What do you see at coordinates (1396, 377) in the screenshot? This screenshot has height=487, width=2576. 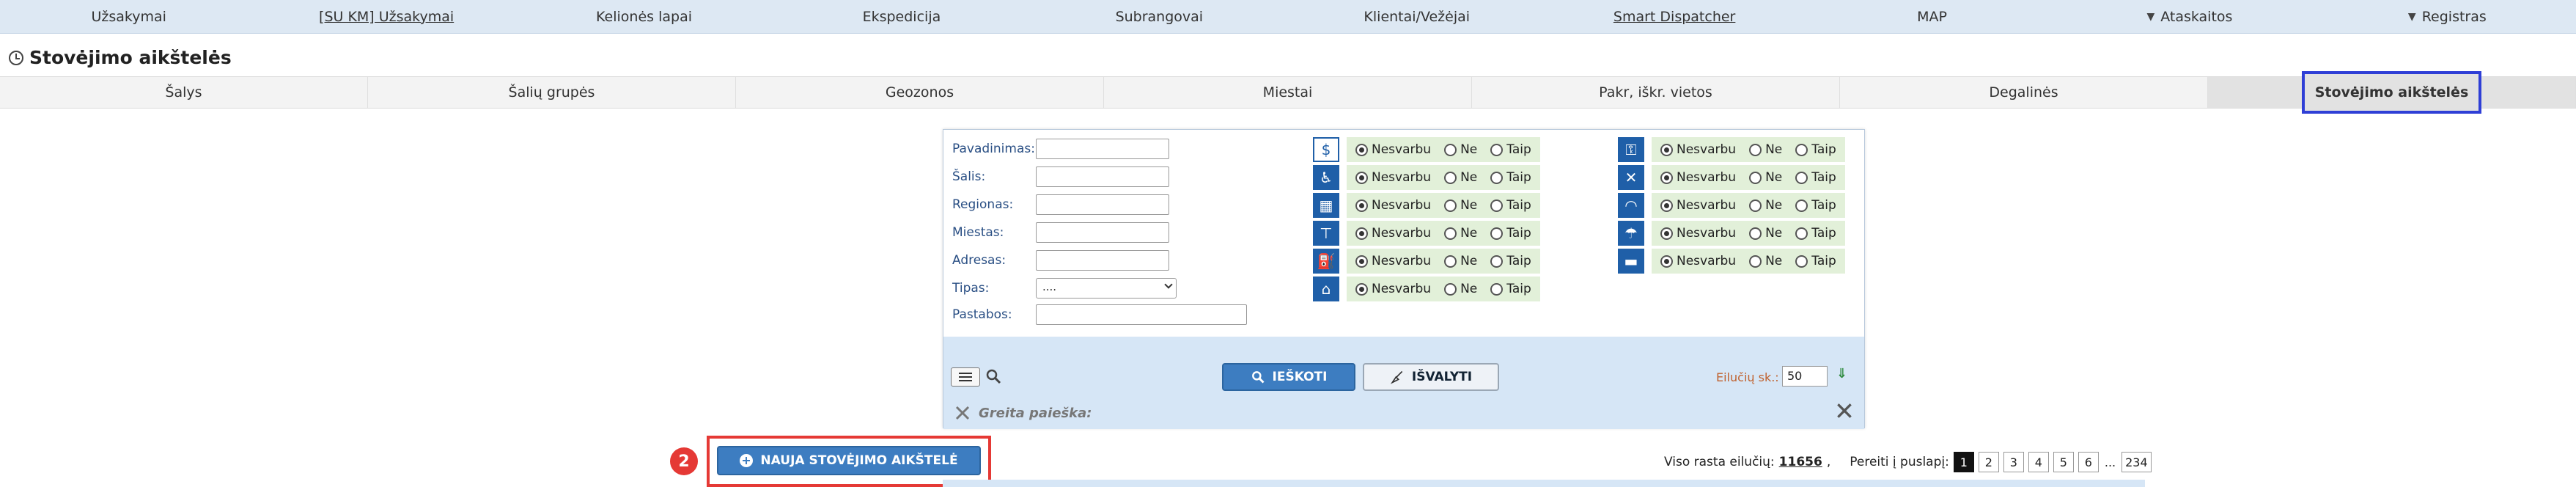 I see `broom-icon` at bounding box center [1396, 377].